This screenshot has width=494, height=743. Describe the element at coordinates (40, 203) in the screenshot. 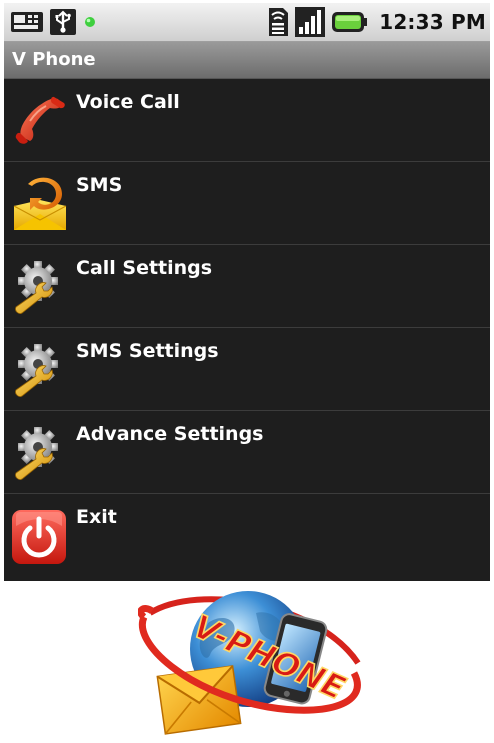

I see `sms-envelope-icon` at that location.